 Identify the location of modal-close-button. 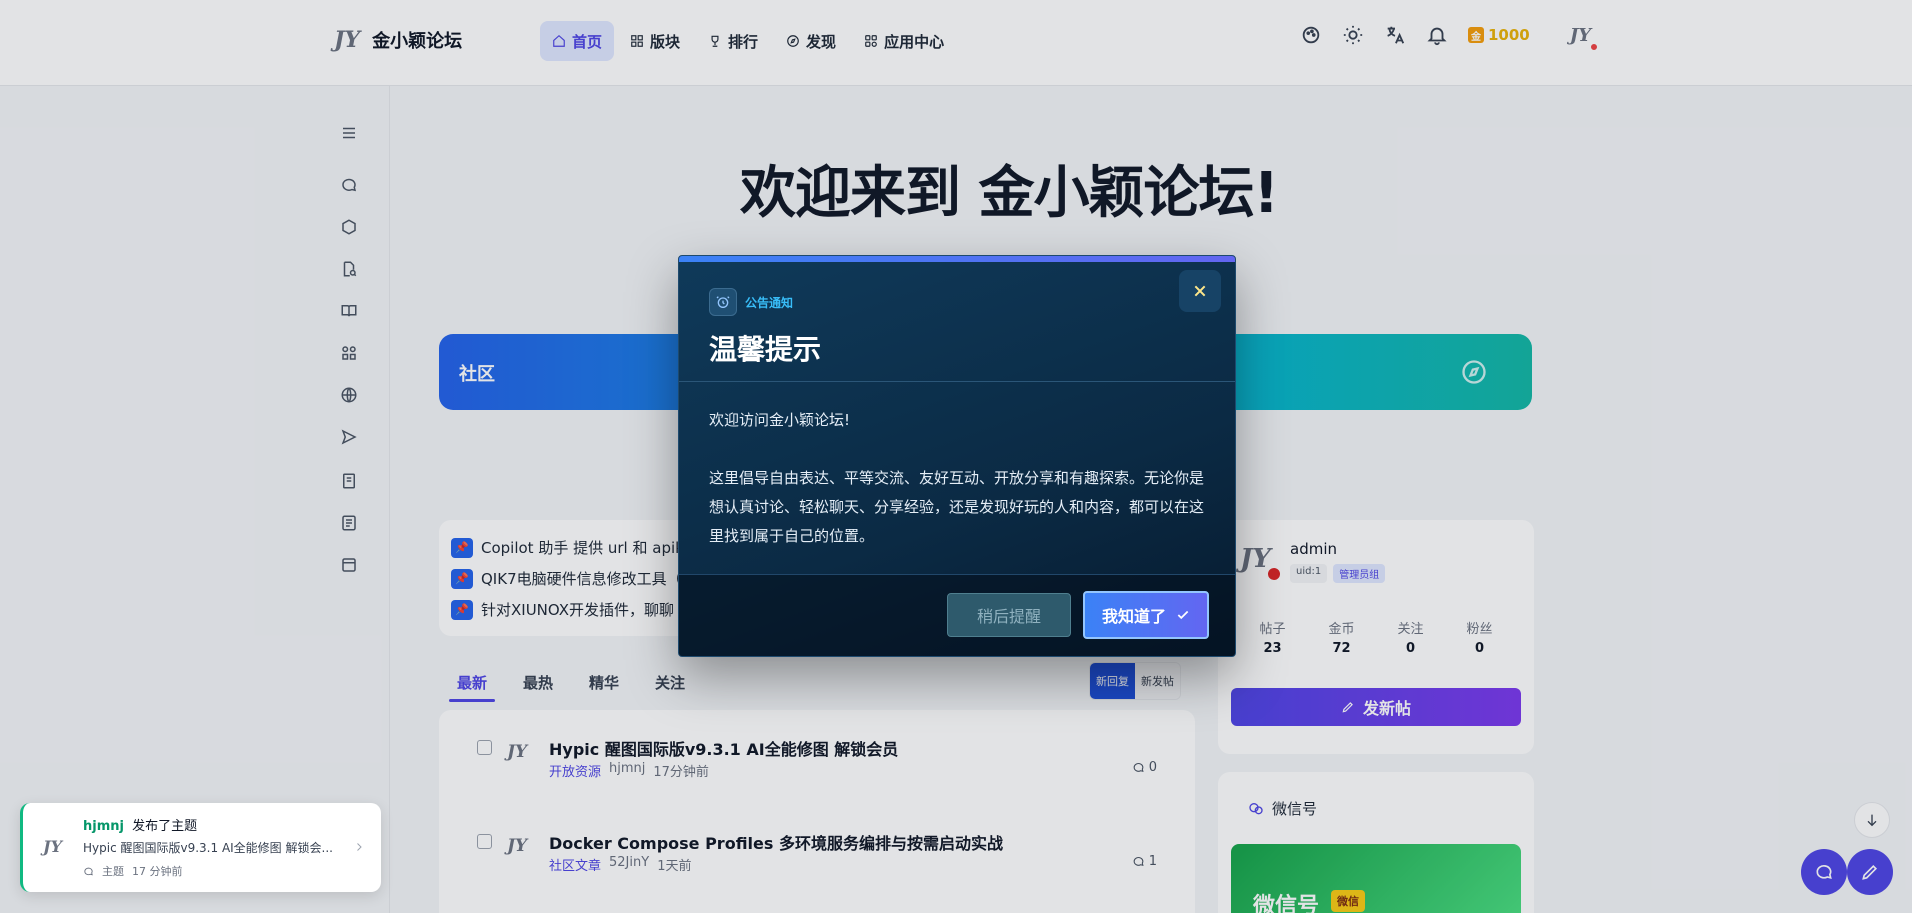
(1200, 291).